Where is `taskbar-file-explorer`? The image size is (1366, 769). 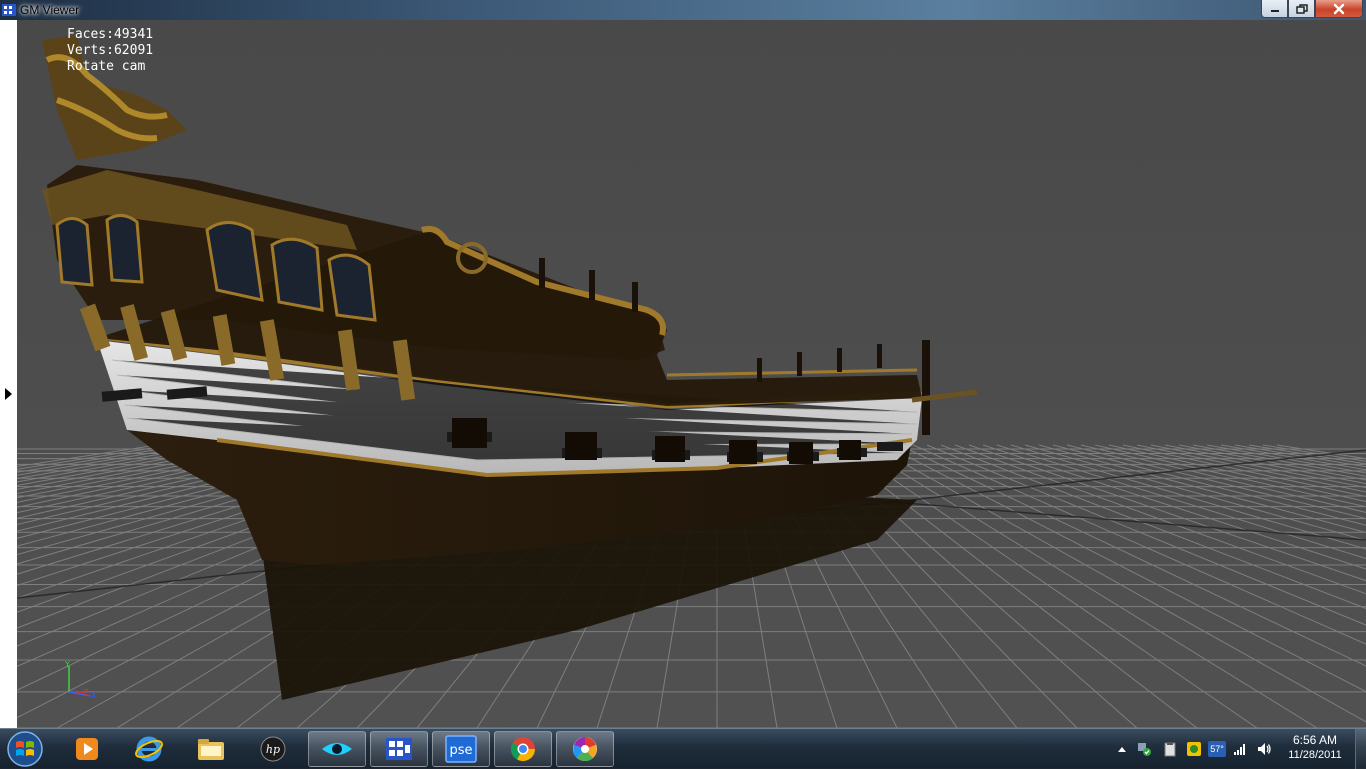
taskbar-file-explorer is located at coordinates (211, 749).